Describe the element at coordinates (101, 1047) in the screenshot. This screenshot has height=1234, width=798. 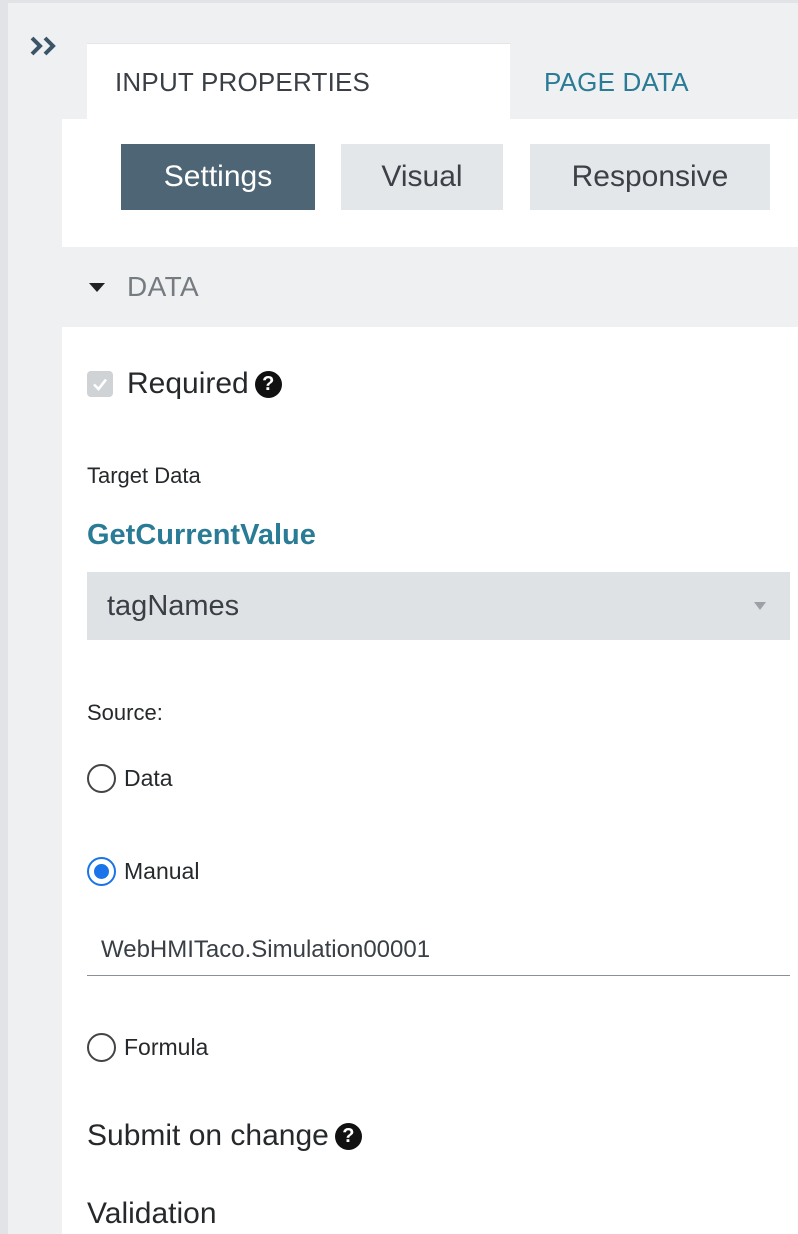
I see `radio-formula` at that location.